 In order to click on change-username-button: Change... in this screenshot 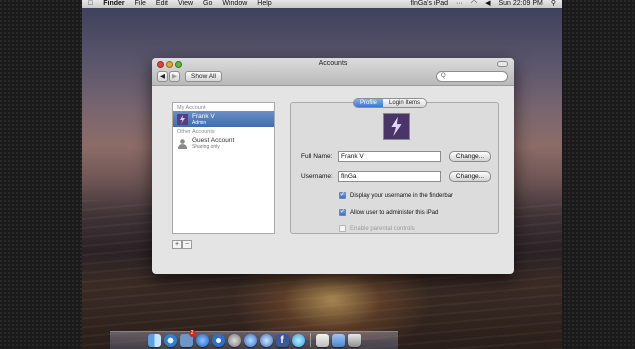, I will do `click(470, 176)`.